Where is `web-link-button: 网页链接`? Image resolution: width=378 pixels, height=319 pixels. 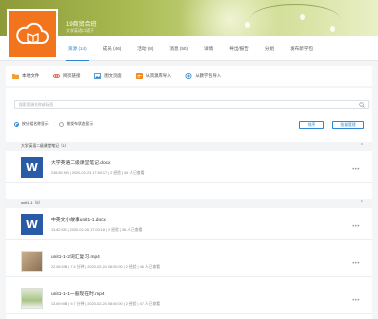
web-link-button: 网页链接 is located at coordinates (66, 76).